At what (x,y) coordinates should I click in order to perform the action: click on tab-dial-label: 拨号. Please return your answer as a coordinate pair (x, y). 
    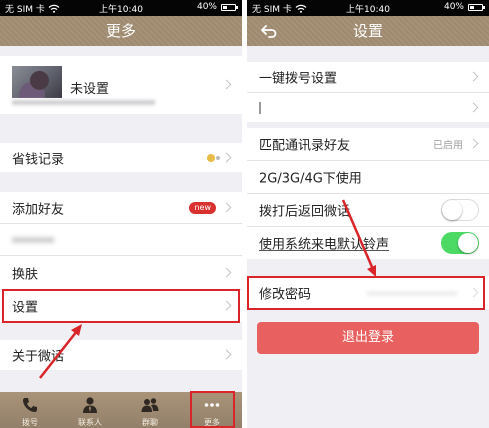
    Looking at the image, I should click on (30, 422).